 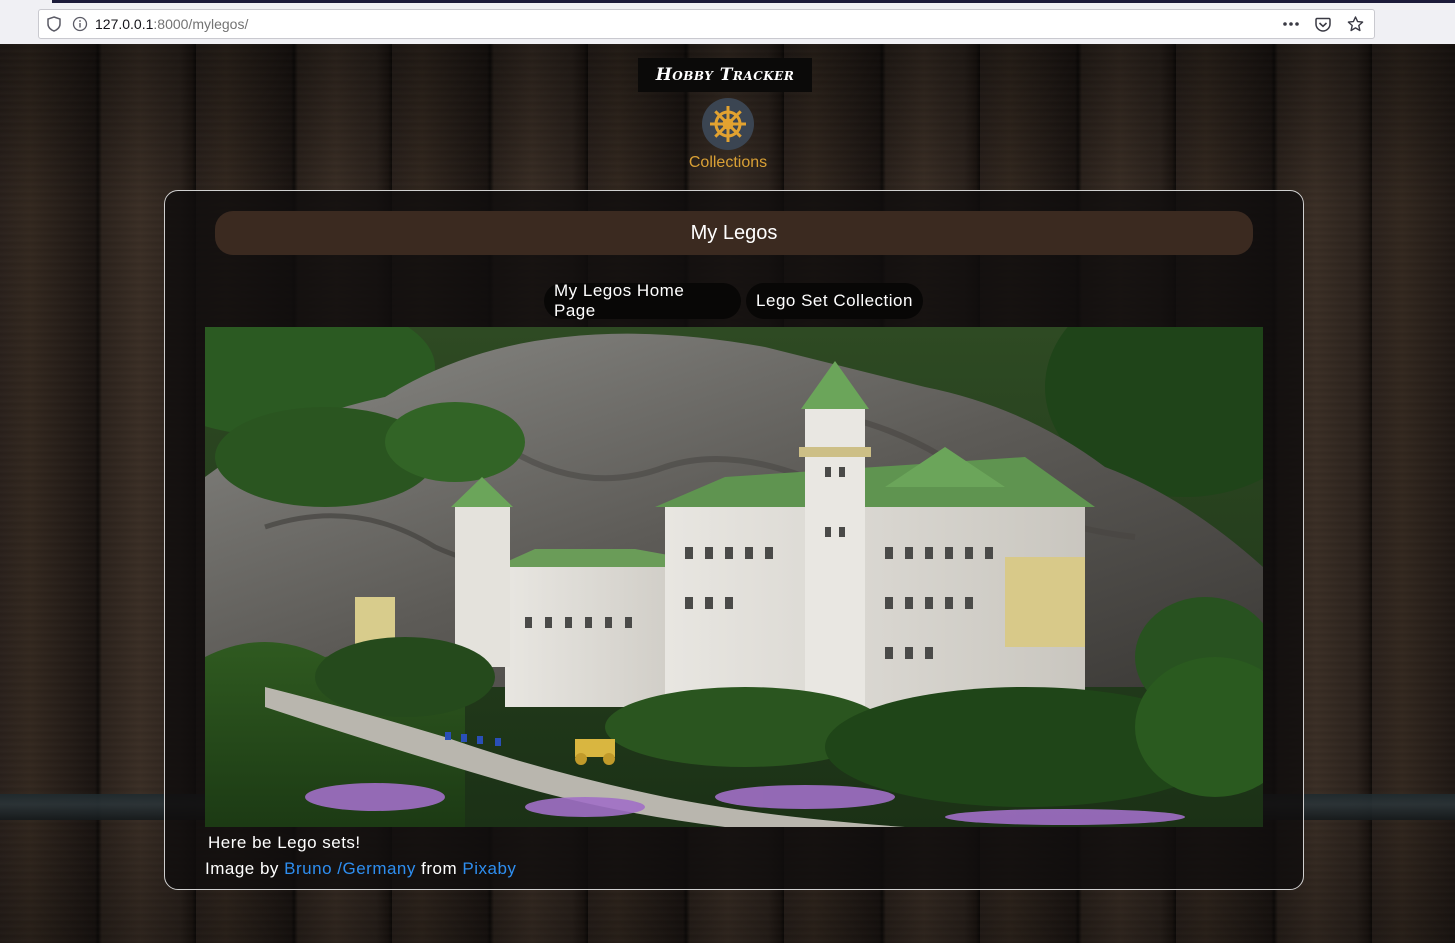 I want to click on image-credit: Image by Bruno /Germany from Pixaby, so click(x=360, y=869).